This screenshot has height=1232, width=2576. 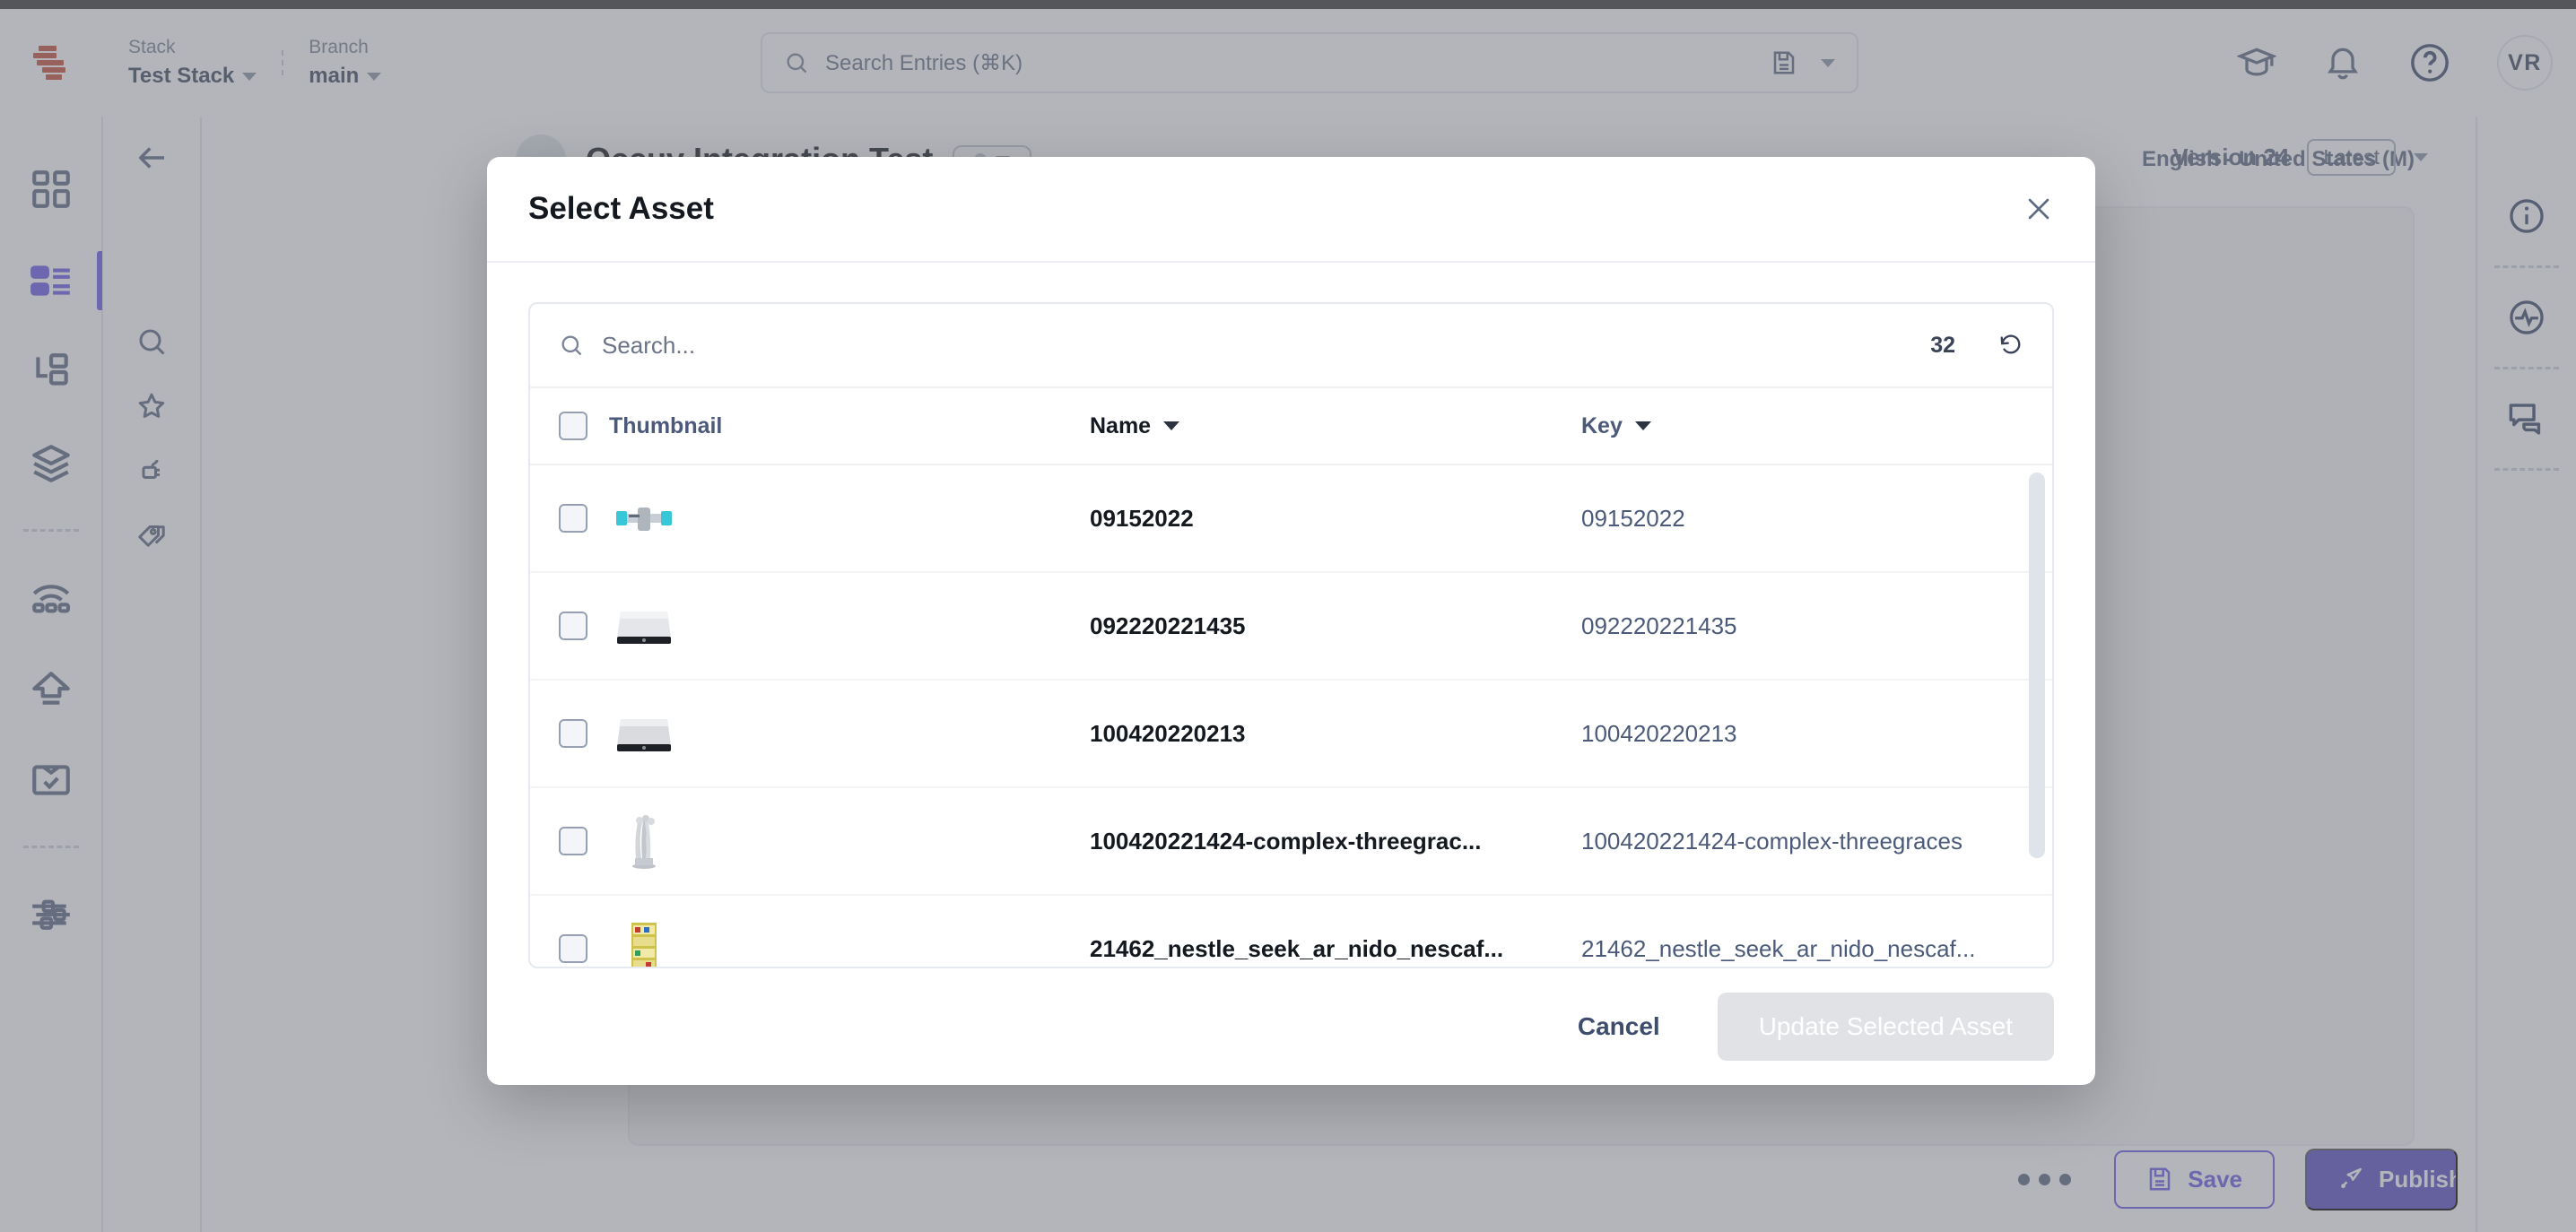 What do you see at coordinates (2038, 209) in the screenshot?
I see `close-icon` at bounding box center [2038, 209].